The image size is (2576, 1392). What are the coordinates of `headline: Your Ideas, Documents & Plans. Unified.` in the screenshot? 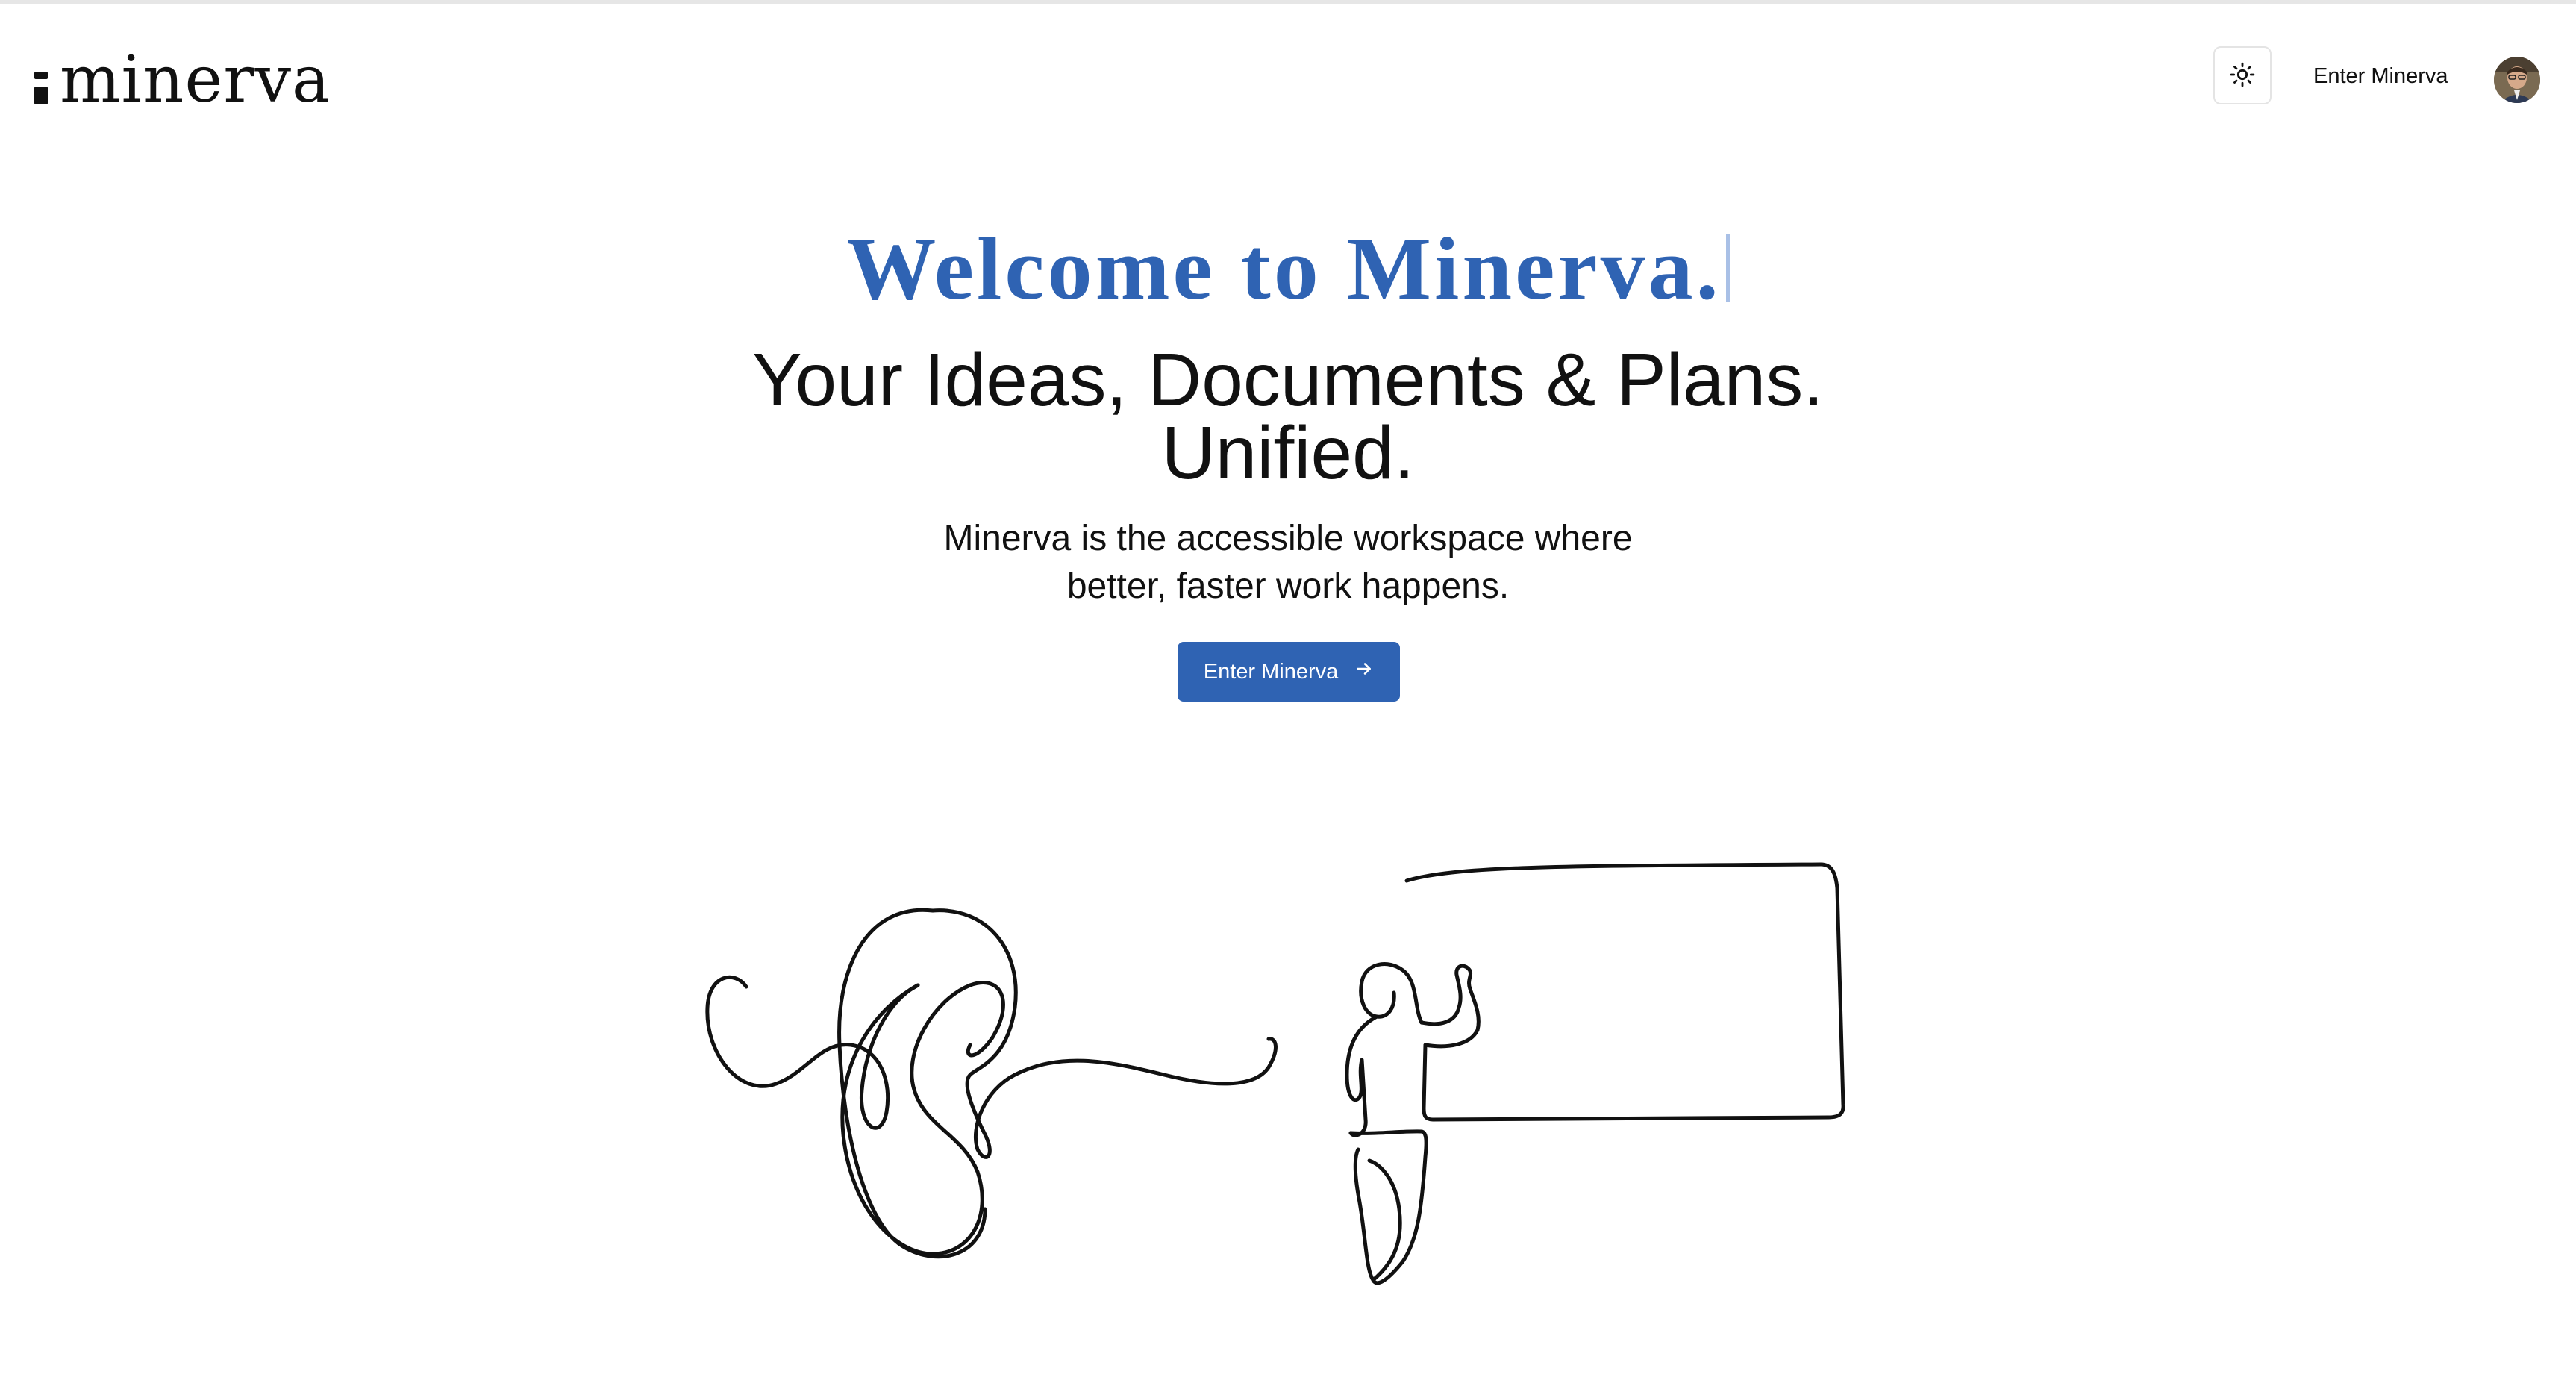 It's located at (1288, 416).